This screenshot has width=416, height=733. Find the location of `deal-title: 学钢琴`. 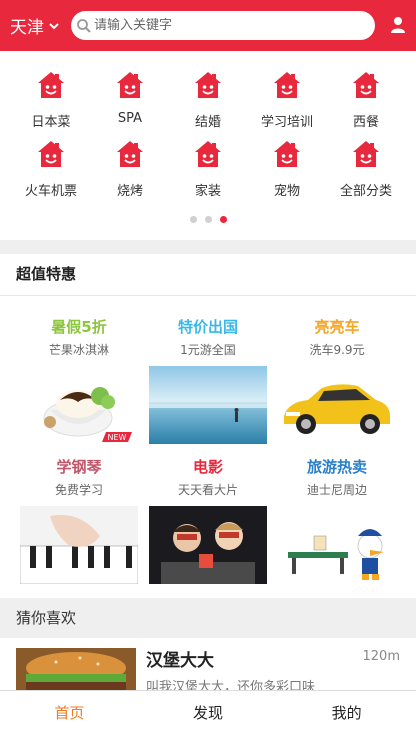

deal-title: 学钢琴 is located at coordinates (79, 467).